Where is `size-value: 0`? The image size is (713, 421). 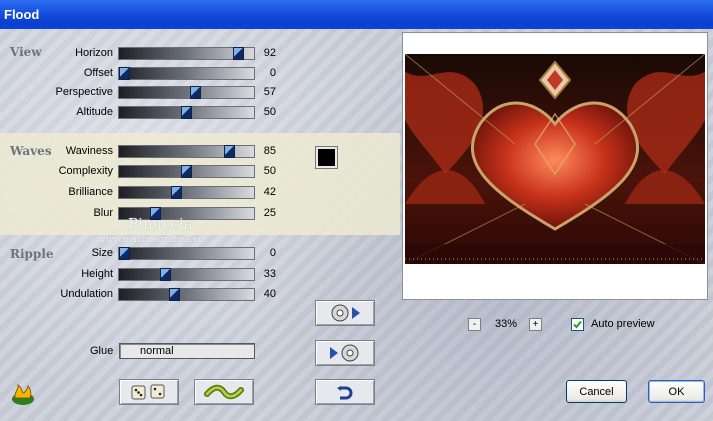
size-value: 0 is located at coordinates (272, 253).